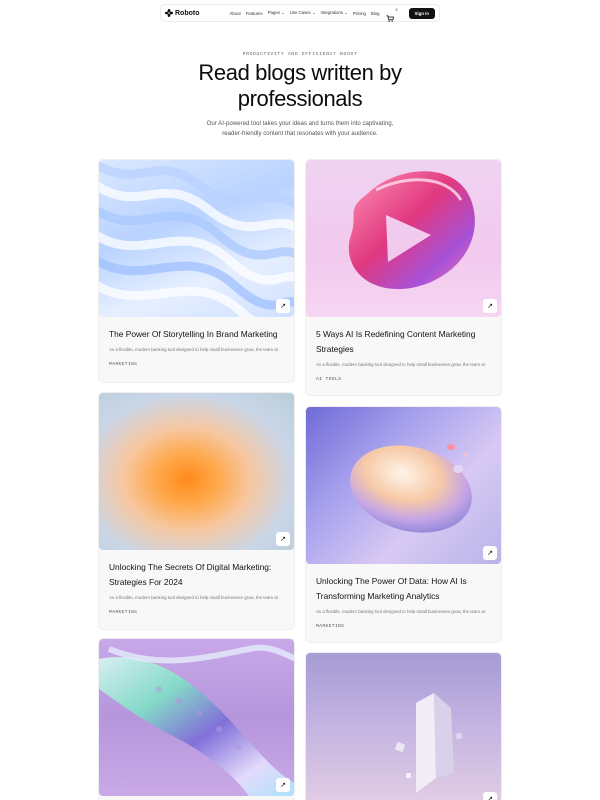  Describe the element at coordinates (300, 85) in the screenshot. I see `page-title: Read blogs written by professionals` at that location.